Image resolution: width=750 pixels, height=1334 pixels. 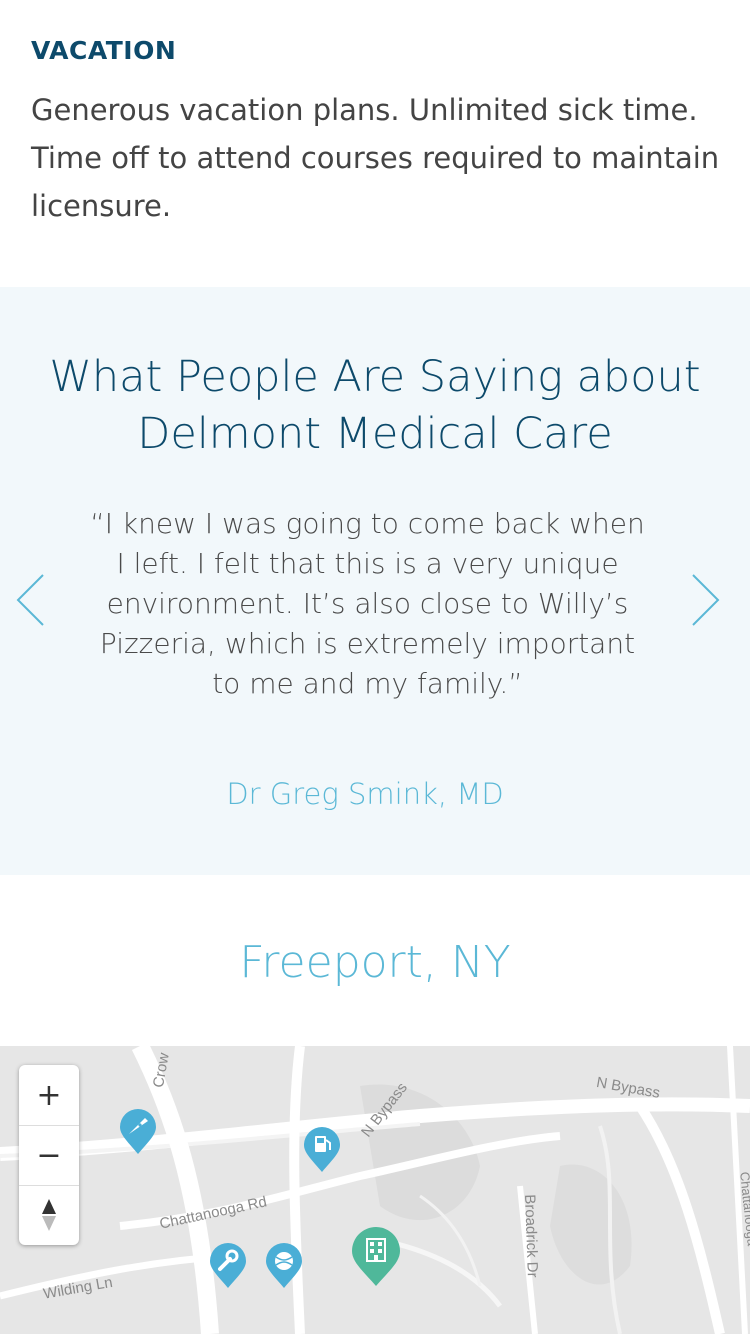 I want to click on pizza-pin, so click(x=138, y=1134).